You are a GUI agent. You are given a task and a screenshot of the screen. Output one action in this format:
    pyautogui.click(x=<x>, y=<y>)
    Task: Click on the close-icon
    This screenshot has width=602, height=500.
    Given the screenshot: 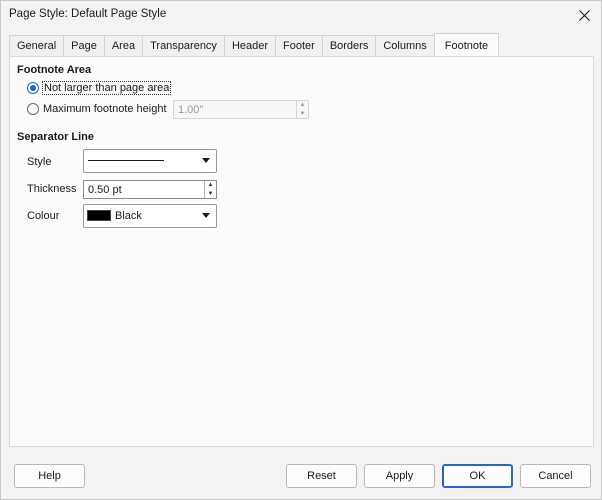 What is the action you would take?
    pyautogui.click(x=584, y=15)
    